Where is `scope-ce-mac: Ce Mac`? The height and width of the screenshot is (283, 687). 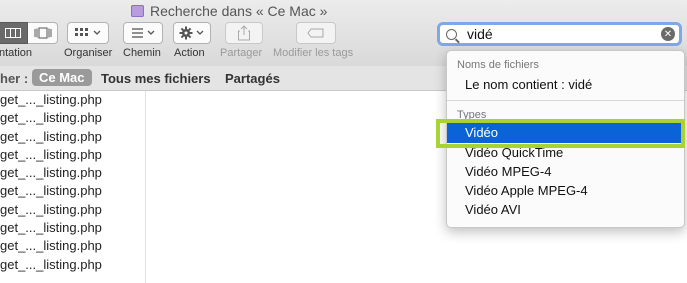 scope-ce-mac: Ce Mac is located at coordinates (62, 77).